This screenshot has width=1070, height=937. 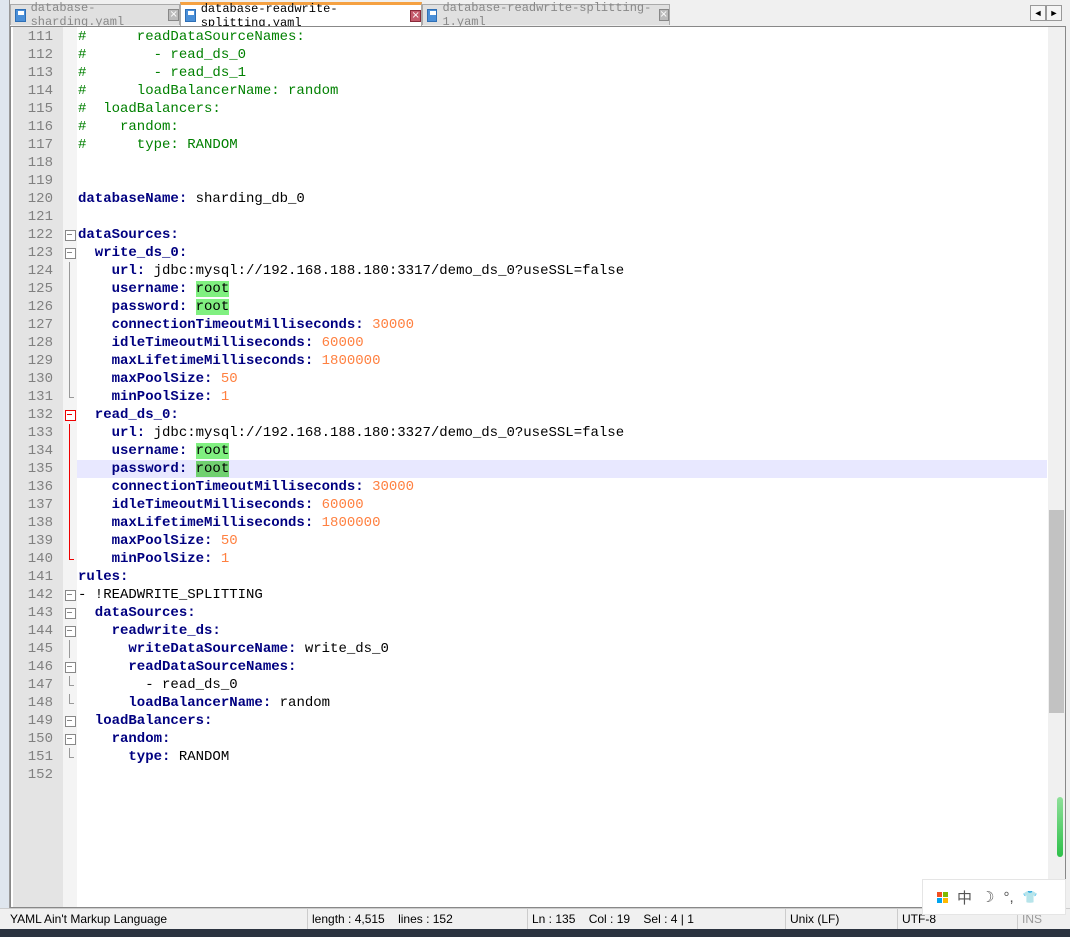 I want to click on code-line: 129 maxLifetimeMilliseconds: 1800000, so click(x=529, y=361).